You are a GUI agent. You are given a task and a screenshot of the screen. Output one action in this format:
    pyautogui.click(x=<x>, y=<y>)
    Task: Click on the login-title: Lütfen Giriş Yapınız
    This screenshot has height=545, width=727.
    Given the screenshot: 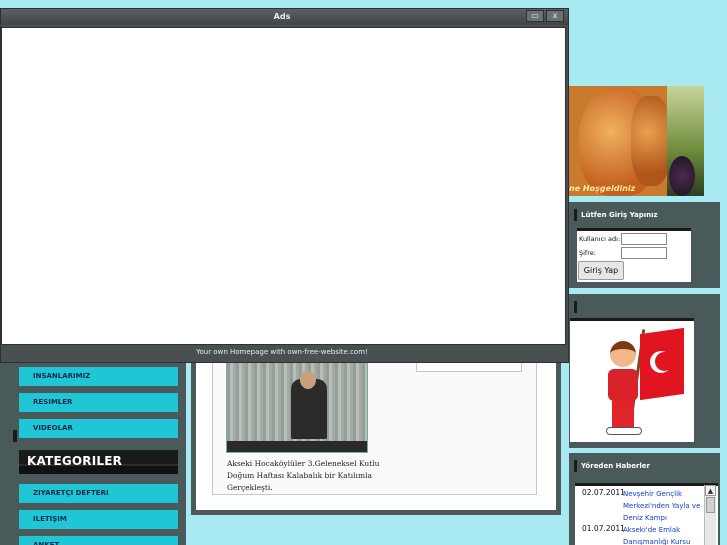 What is the action you would take?
    pyautogui.click(x=619, y=215)
    